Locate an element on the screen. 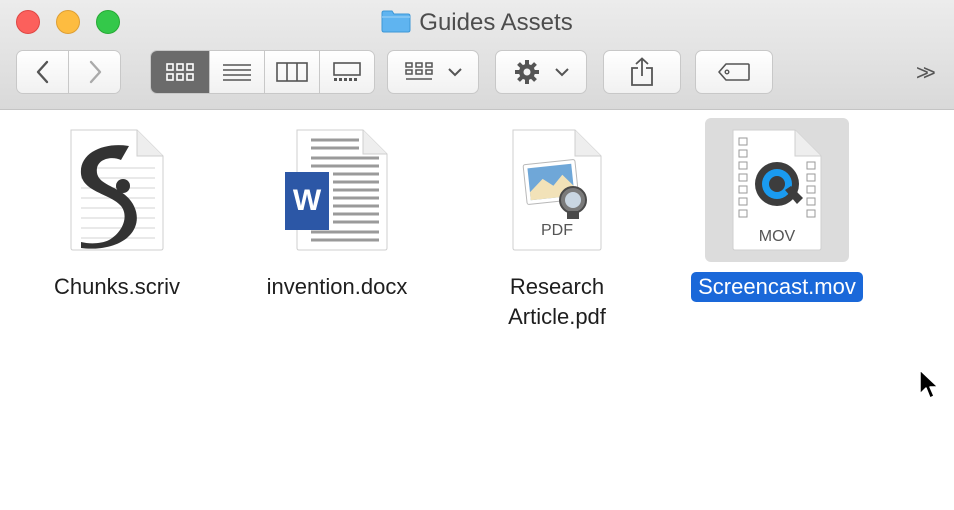 This screenshot has height=510, width=954. icon-view-icon is located at coordinates (180, 72).